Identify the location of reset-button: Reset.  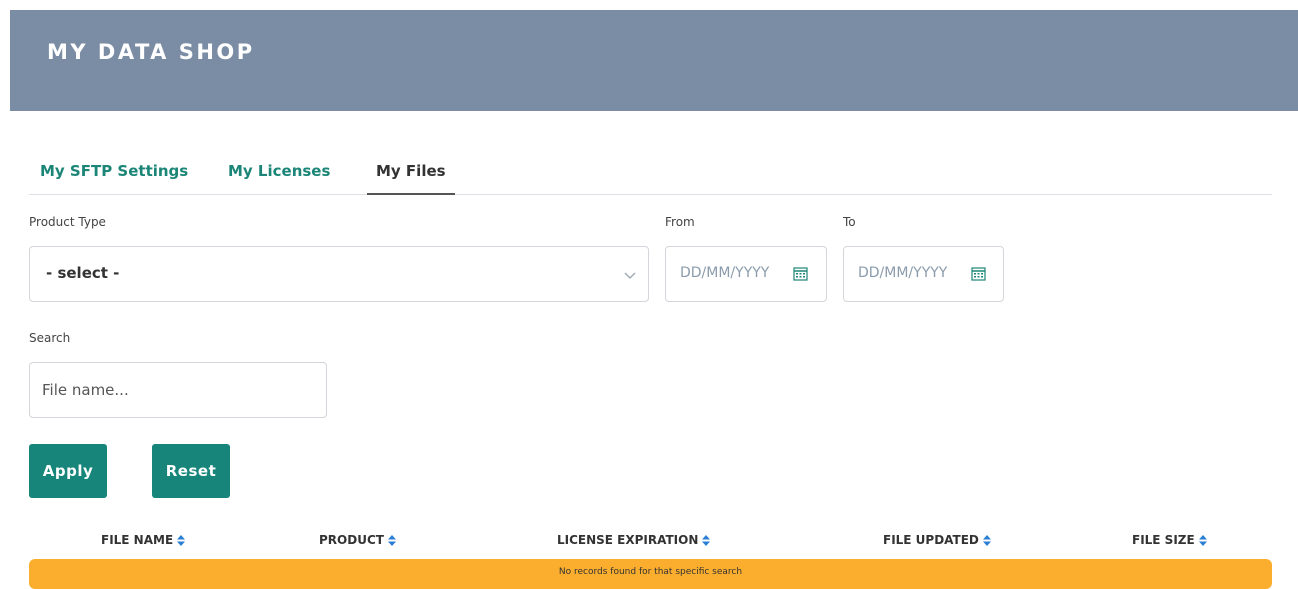
(191, 471).